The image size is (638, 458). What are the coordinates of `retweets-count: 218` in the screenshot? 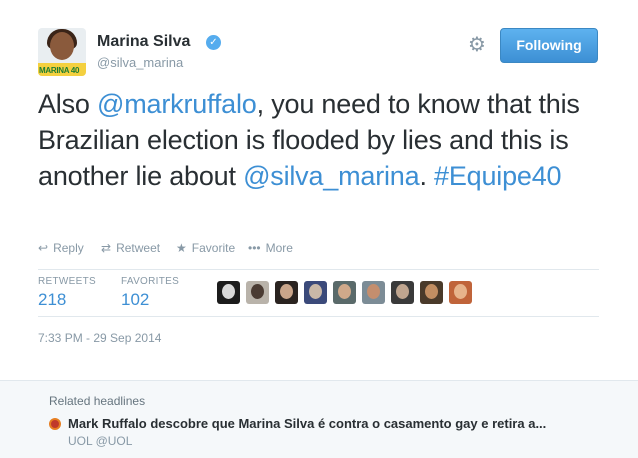 It's located at (52, 300).